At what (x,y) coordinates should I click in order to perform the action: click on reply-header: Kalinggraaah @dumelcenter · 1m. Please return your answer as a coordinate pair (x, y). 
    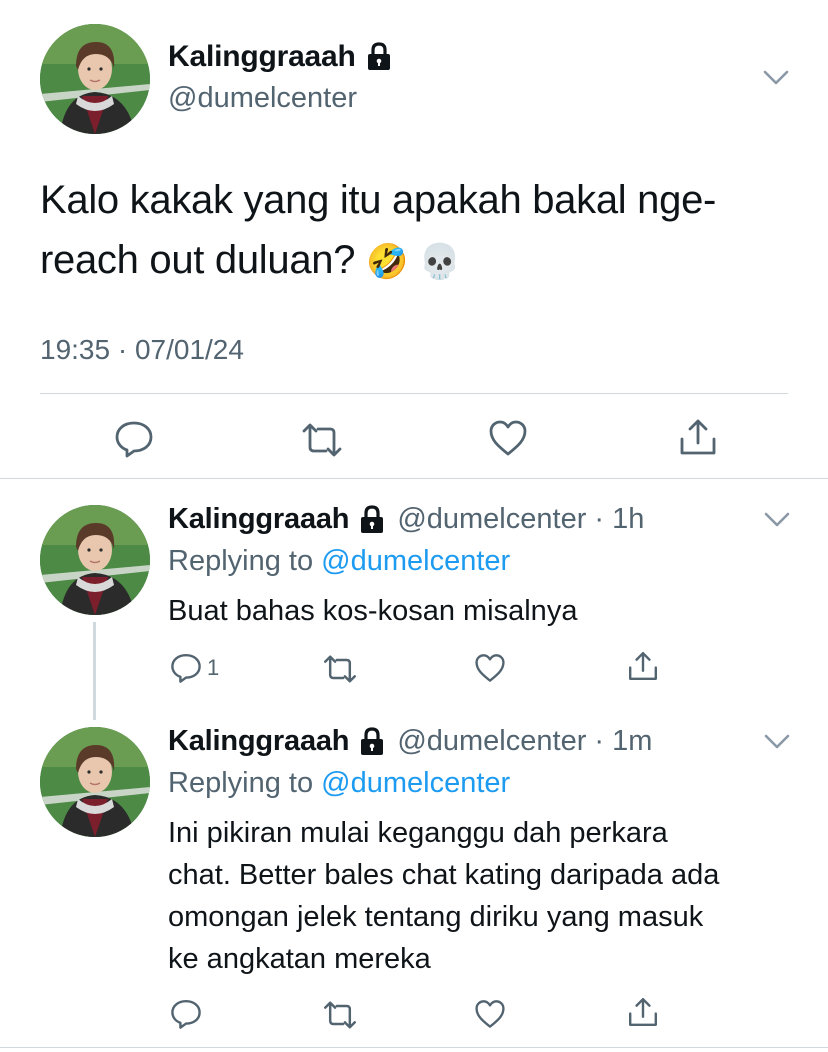
    Looking at the image, I should click on (410, 741).